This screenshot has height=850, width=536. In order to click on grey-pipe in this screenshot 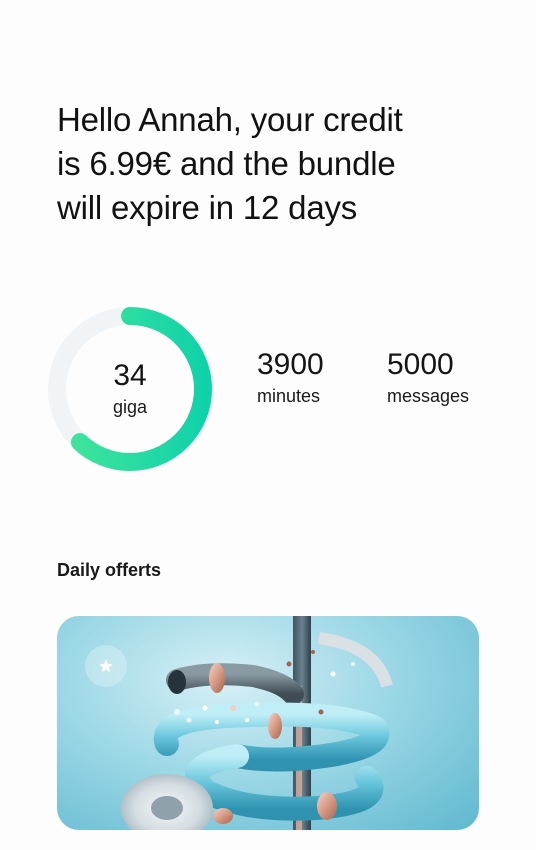, I will do `click(235, 684)`.